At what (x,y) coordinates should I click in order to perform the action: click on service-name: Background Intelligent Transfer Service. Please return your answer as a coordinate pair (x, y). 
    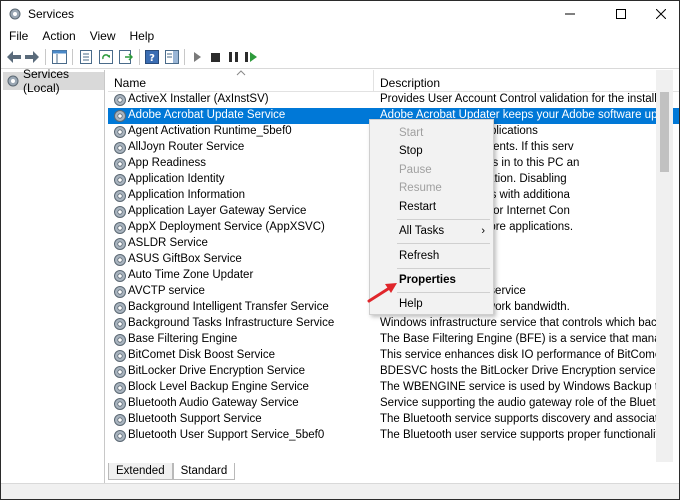
    Looking at the image, I should click on (228, 307).